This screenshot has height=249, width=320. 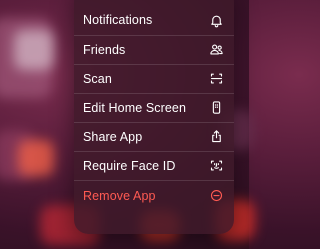 I want to click on menu-item-notifications: Notifications, so click(x=154, y=20).